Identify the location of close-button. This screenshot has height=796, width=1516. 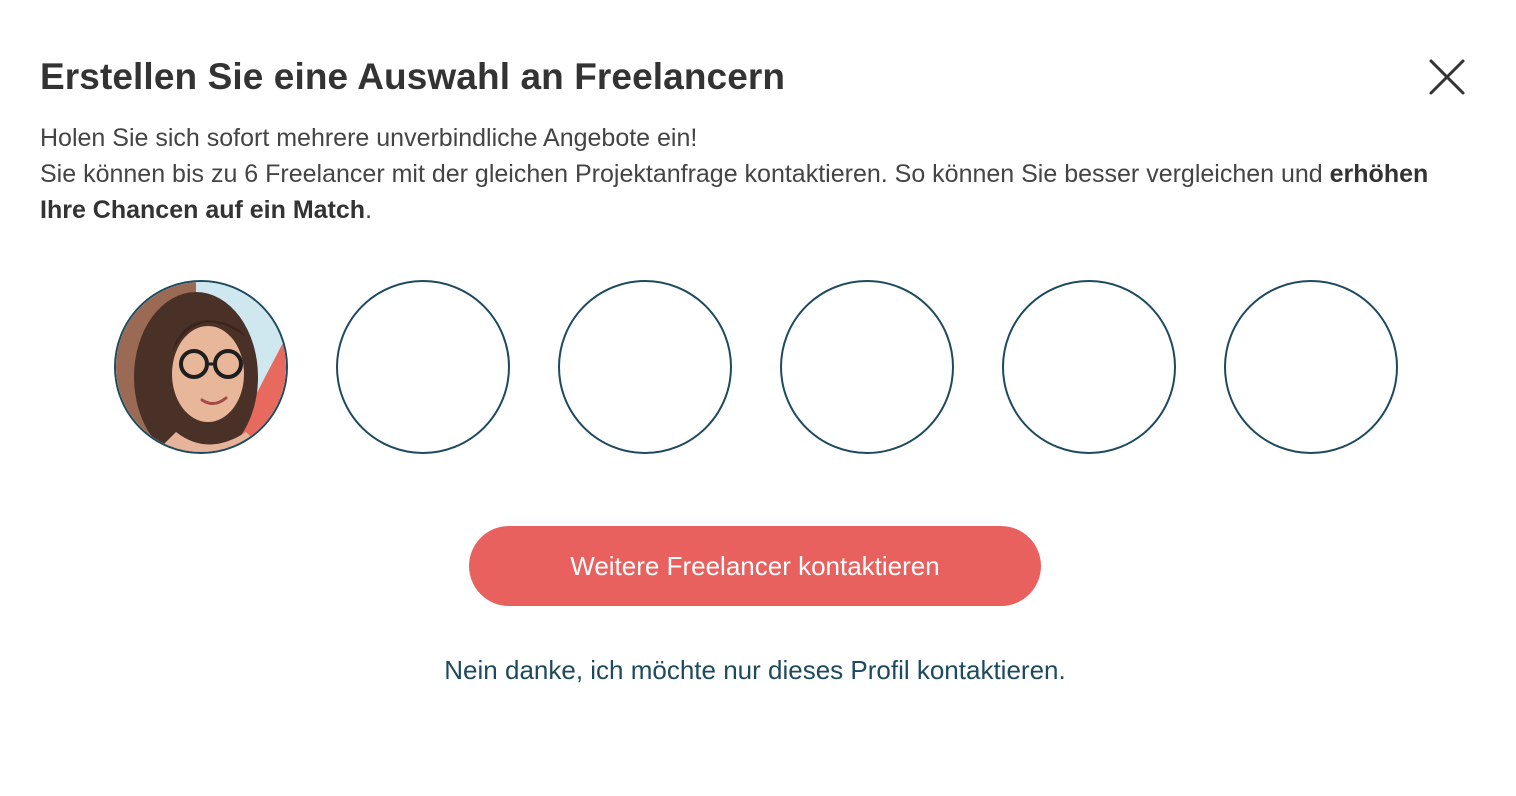
(1447, 77).